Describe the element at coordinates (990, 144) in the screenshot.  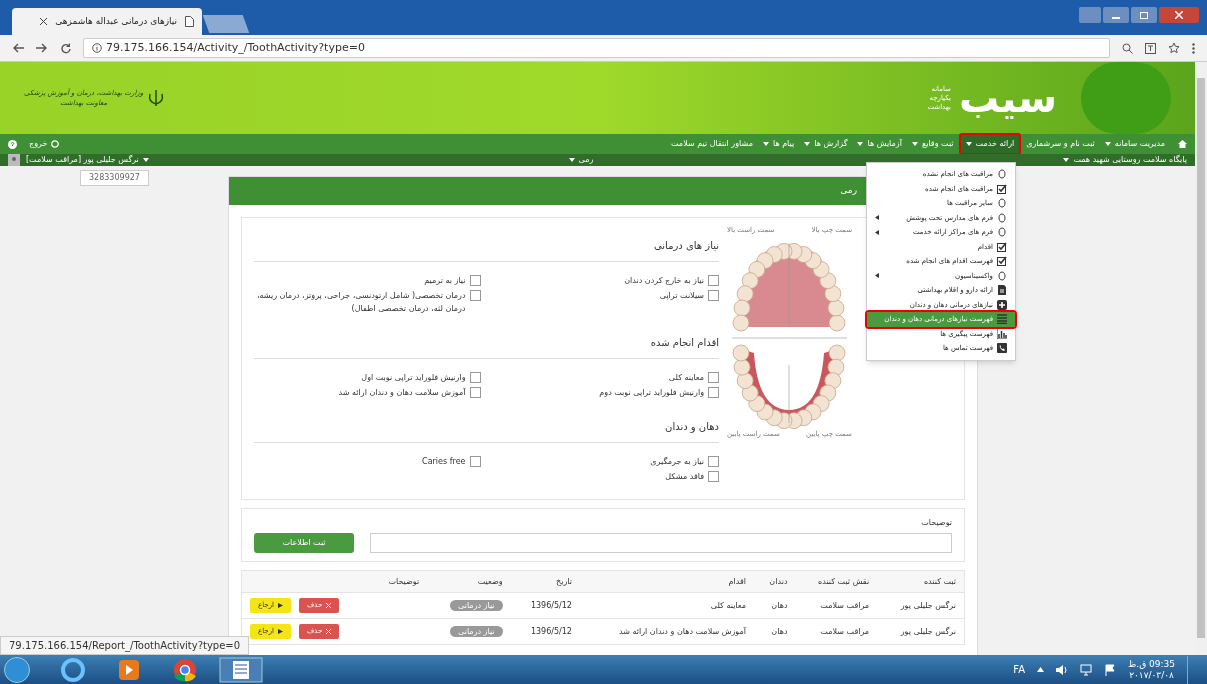
I see `nav-menu-item: ارائه خدمت` at that location.